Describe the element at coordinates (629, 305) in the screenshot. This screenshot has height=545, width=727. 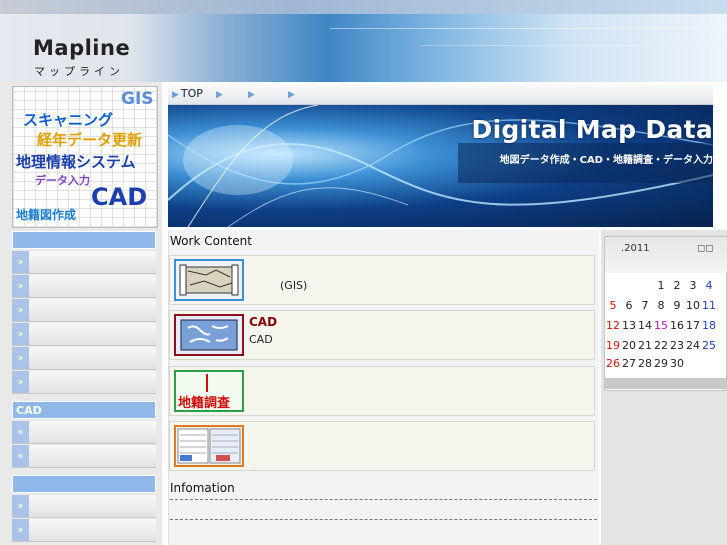
I see `calendar-day: 6` at that location.